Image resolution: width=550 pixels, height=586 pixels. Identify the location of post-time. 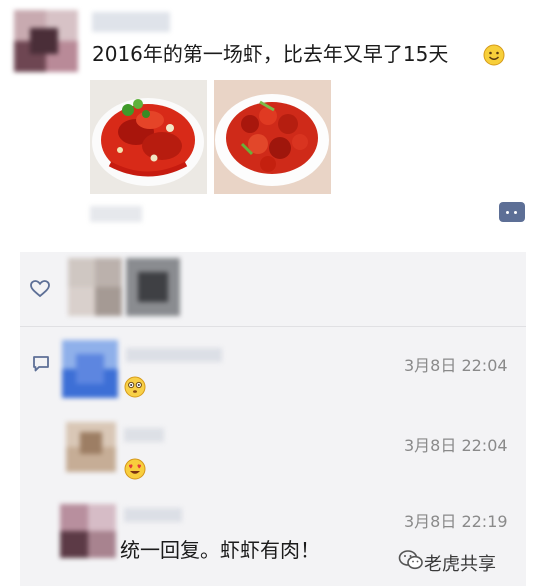
(116, 214).